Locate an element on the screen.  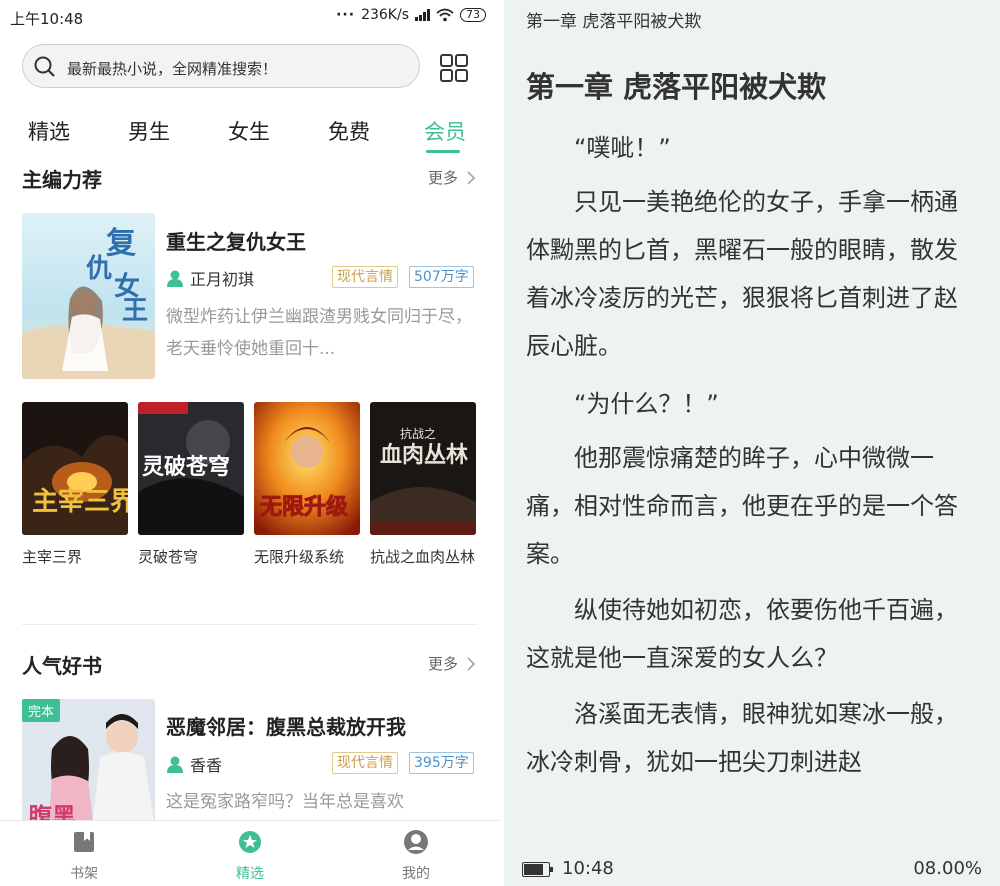
tab-free: 免费 is located at coordinates (349, 131).